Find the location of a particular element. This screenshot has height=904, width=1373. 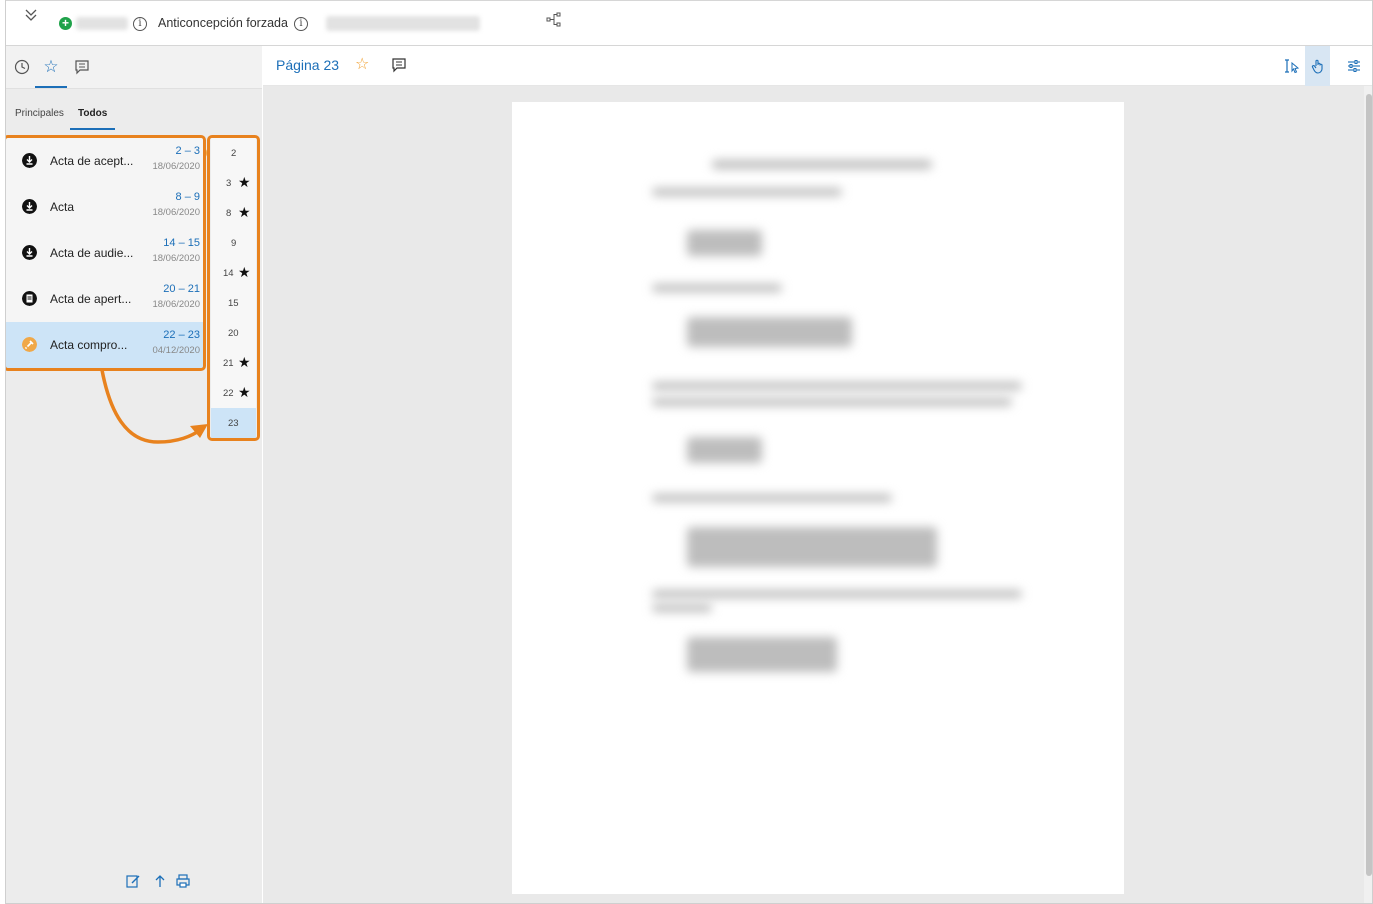

text-cursor-icon is located at coordinates (1291, 66).